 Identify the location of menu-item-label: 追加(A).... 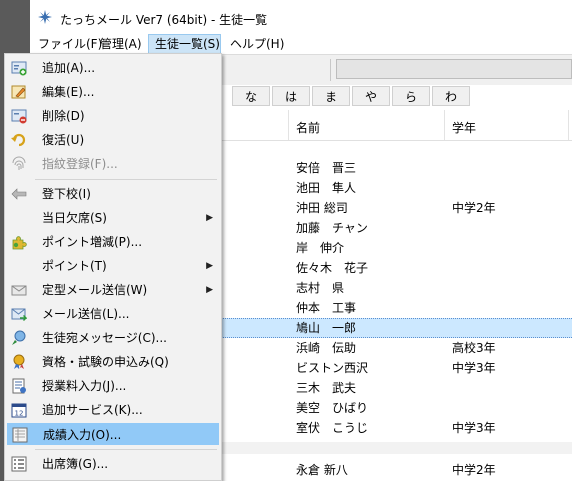
(69, 68).